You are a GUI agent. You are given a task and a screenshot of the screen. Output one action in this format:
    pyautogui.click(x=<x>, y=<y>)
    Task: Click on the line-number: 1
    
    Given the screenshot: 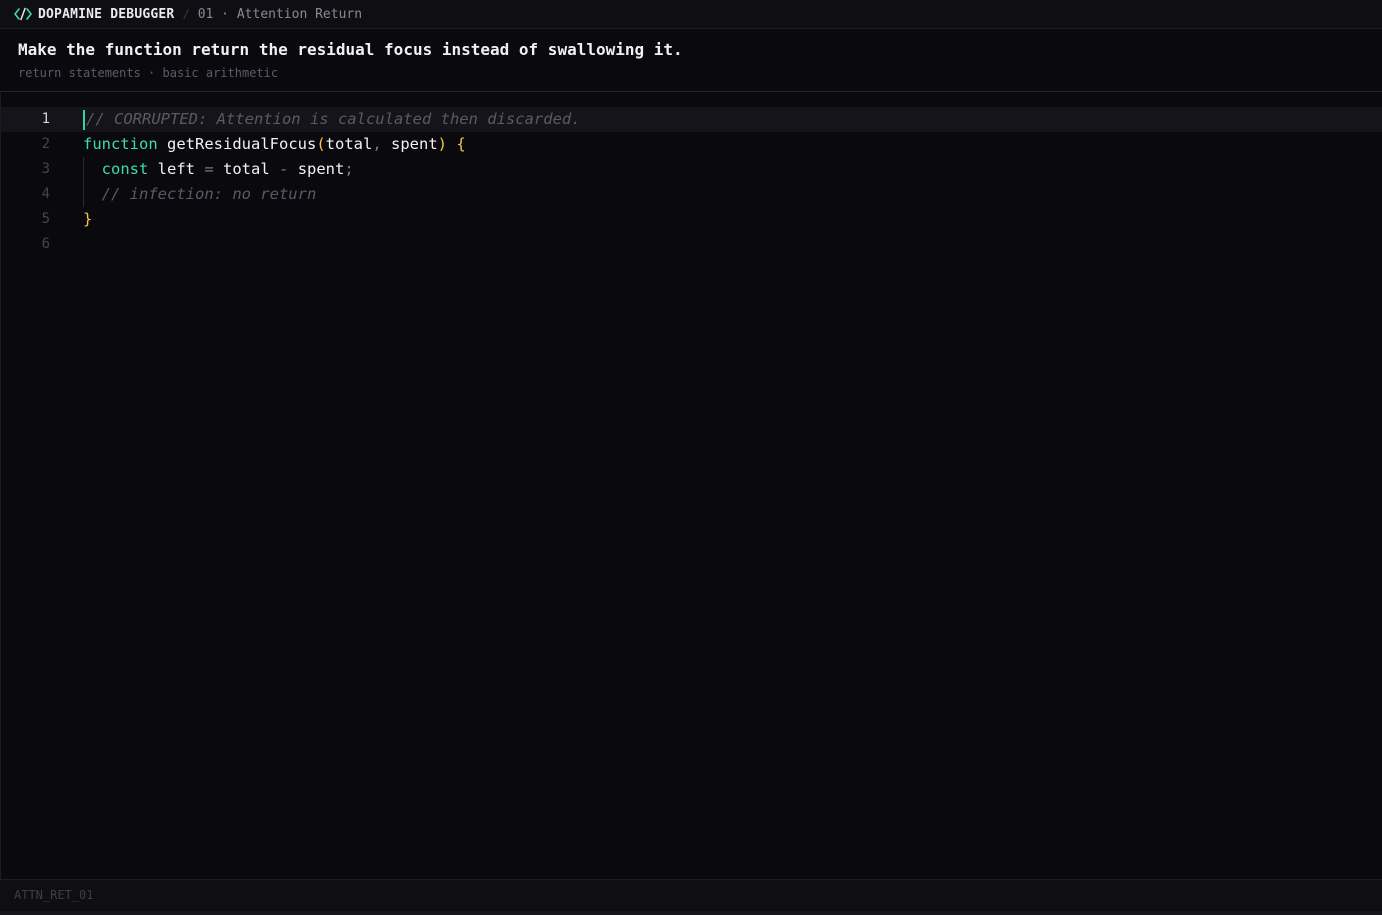 What is the action you would take?
    pyautogui.click(x=45, y=119)
    